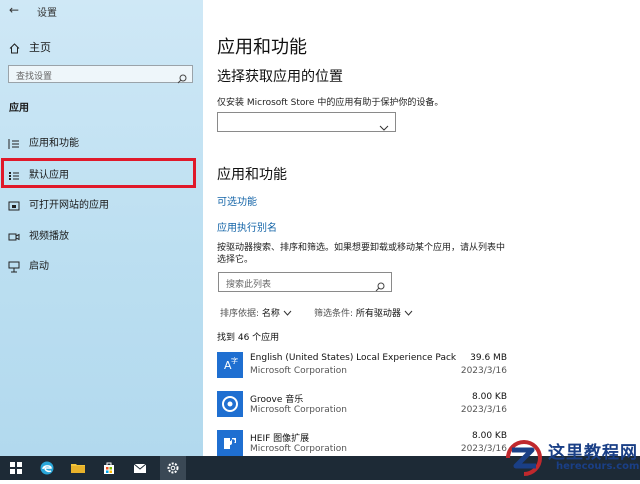  I want to click on sidebar-item-label: 视频播放, so click(49, 236).